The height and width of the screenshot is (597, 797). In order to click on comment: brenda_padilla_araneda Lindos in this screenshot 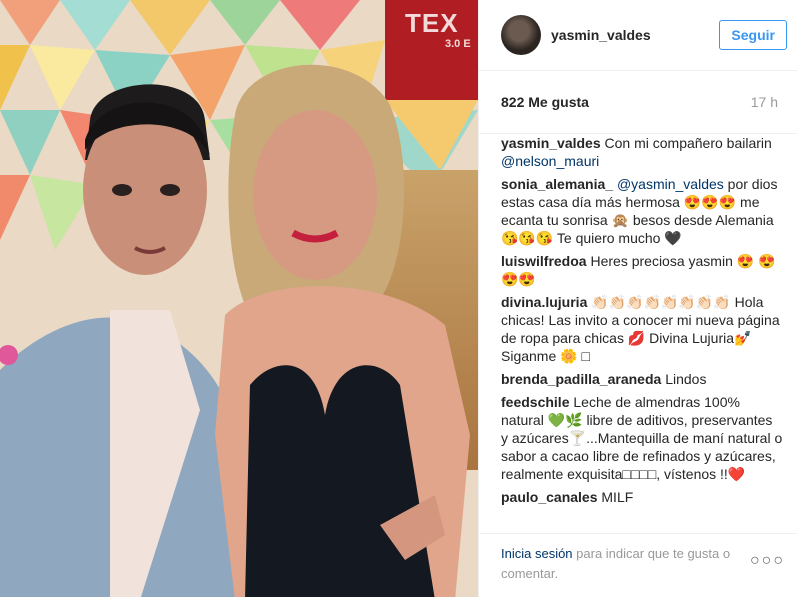, I will do `click(642, 379)`.